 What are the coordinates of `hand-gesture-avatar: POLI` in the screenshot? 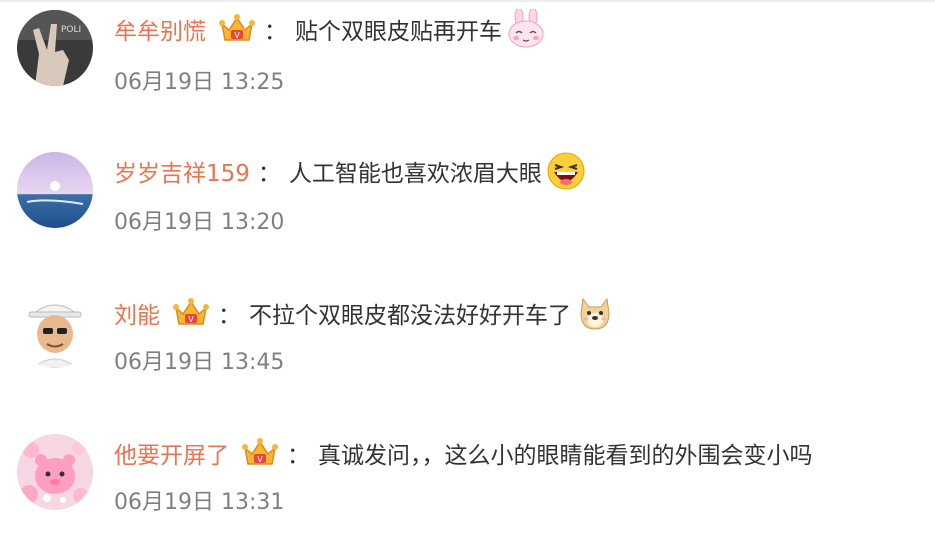 It's located at (55, 48).